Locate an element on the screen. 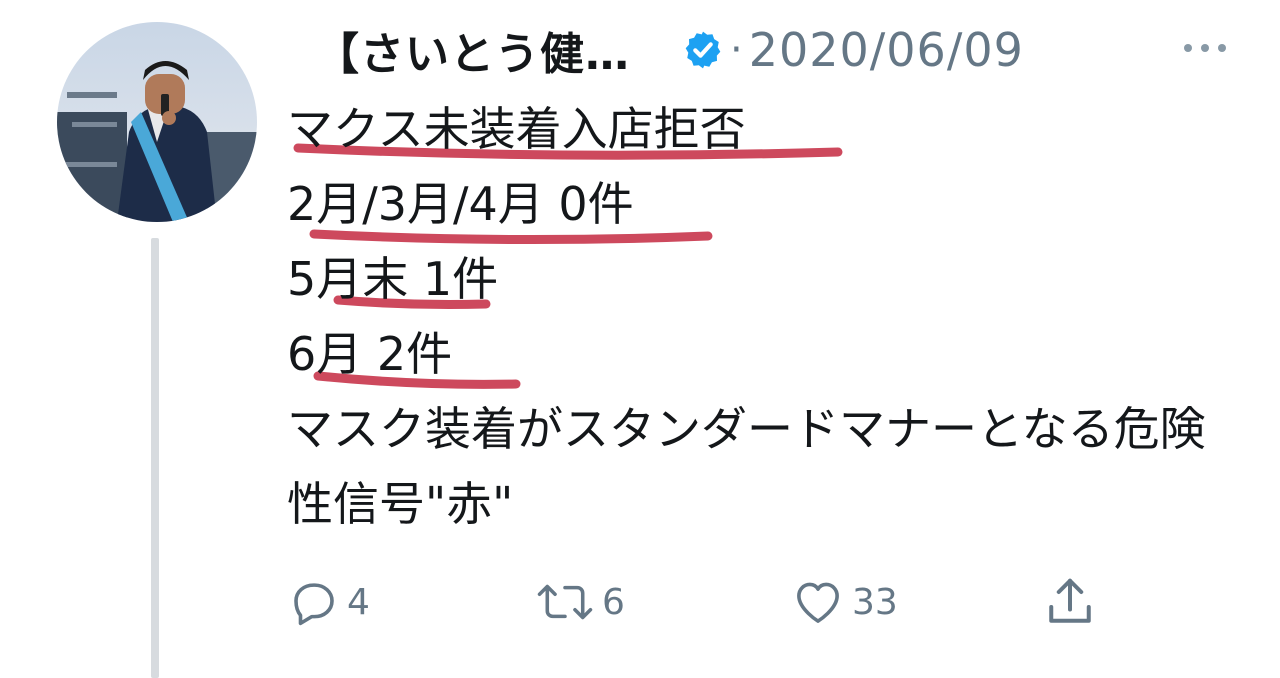 The width and height of the screenshot is (1280, 678). avatar is located at coordinates (157, 122).